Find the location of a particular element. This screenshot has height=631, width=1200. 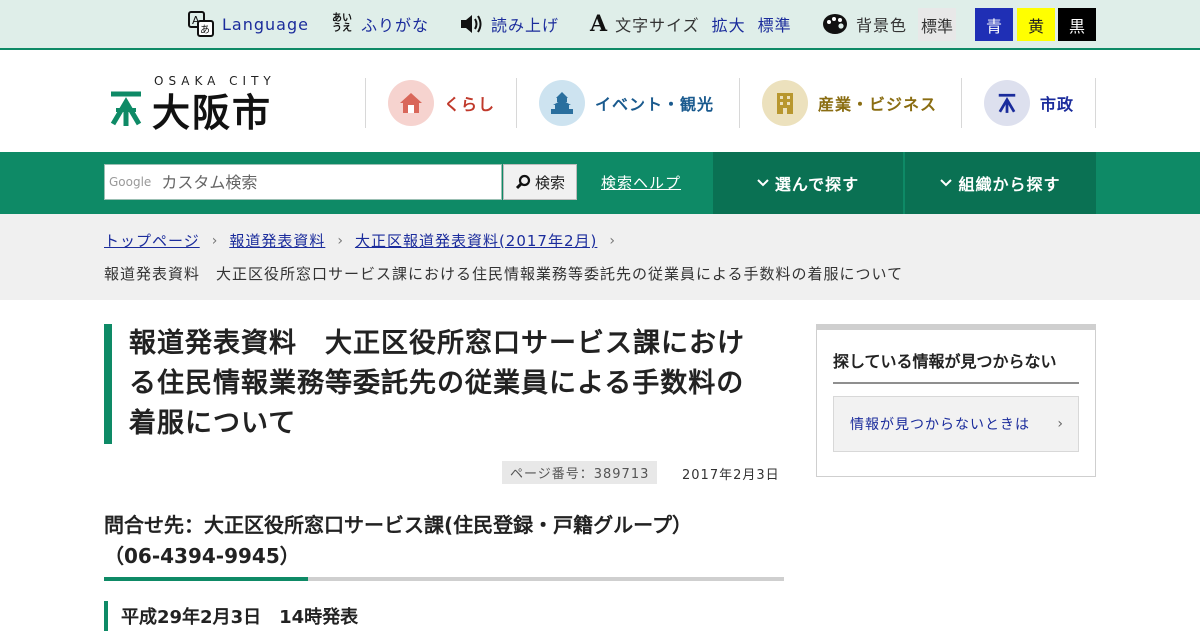

organization-search-label: 組織から探す is located at coordinates (1009, 184).